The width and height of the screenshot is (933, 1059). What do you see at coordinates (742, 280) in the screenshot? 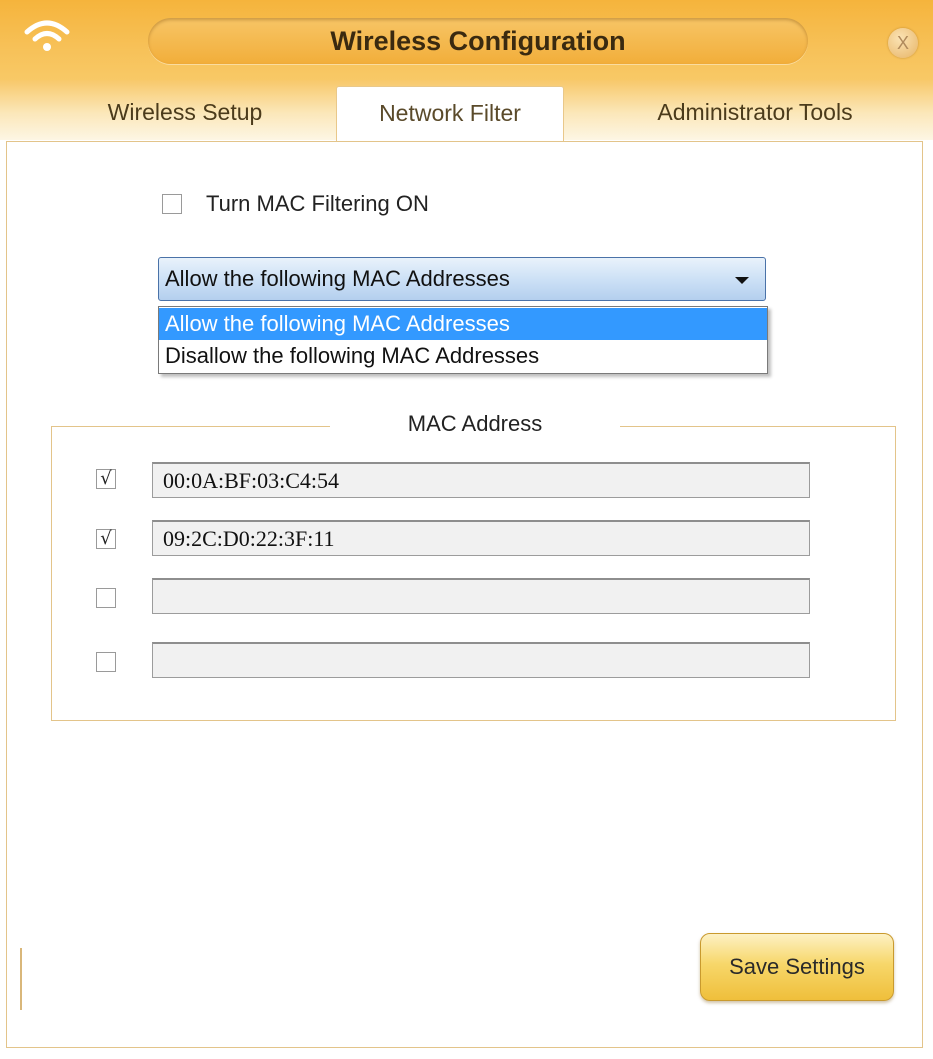
I see `chevron-down-icon` at bounding box center [742, 280].